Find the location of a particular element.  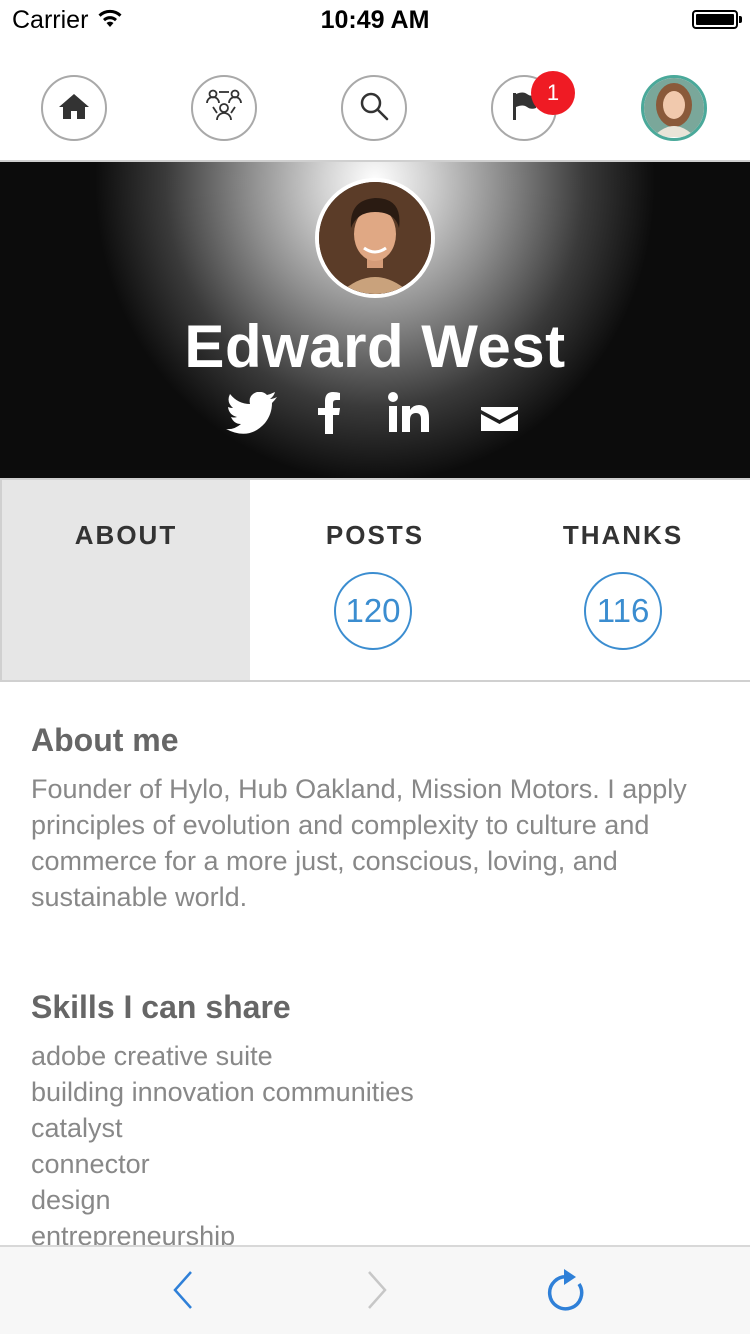

skill-item: building innovation communities is located at coordinates (222, 1092).